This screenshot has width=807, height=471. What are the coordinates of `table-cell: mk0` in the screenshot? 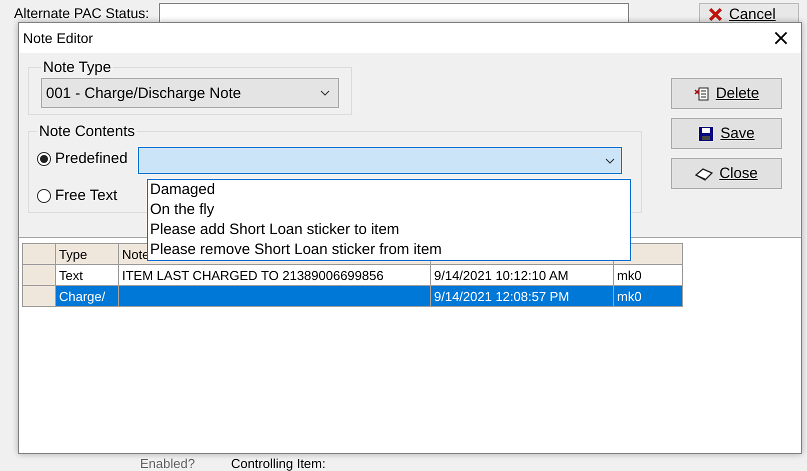 It's located at (648, 296).